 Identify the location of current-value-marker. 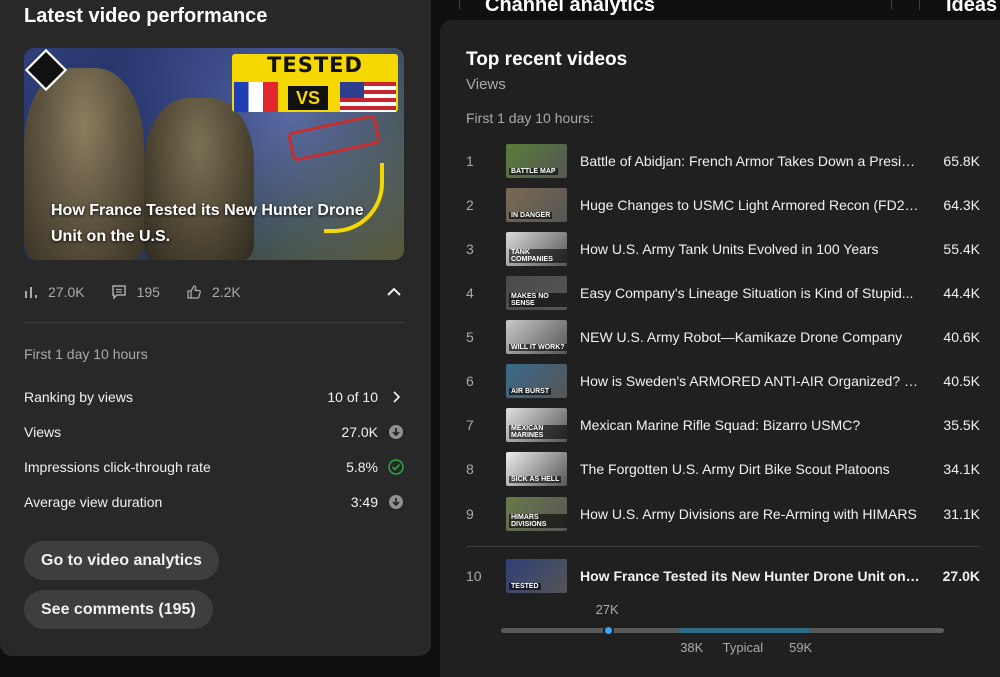
(609, 630).